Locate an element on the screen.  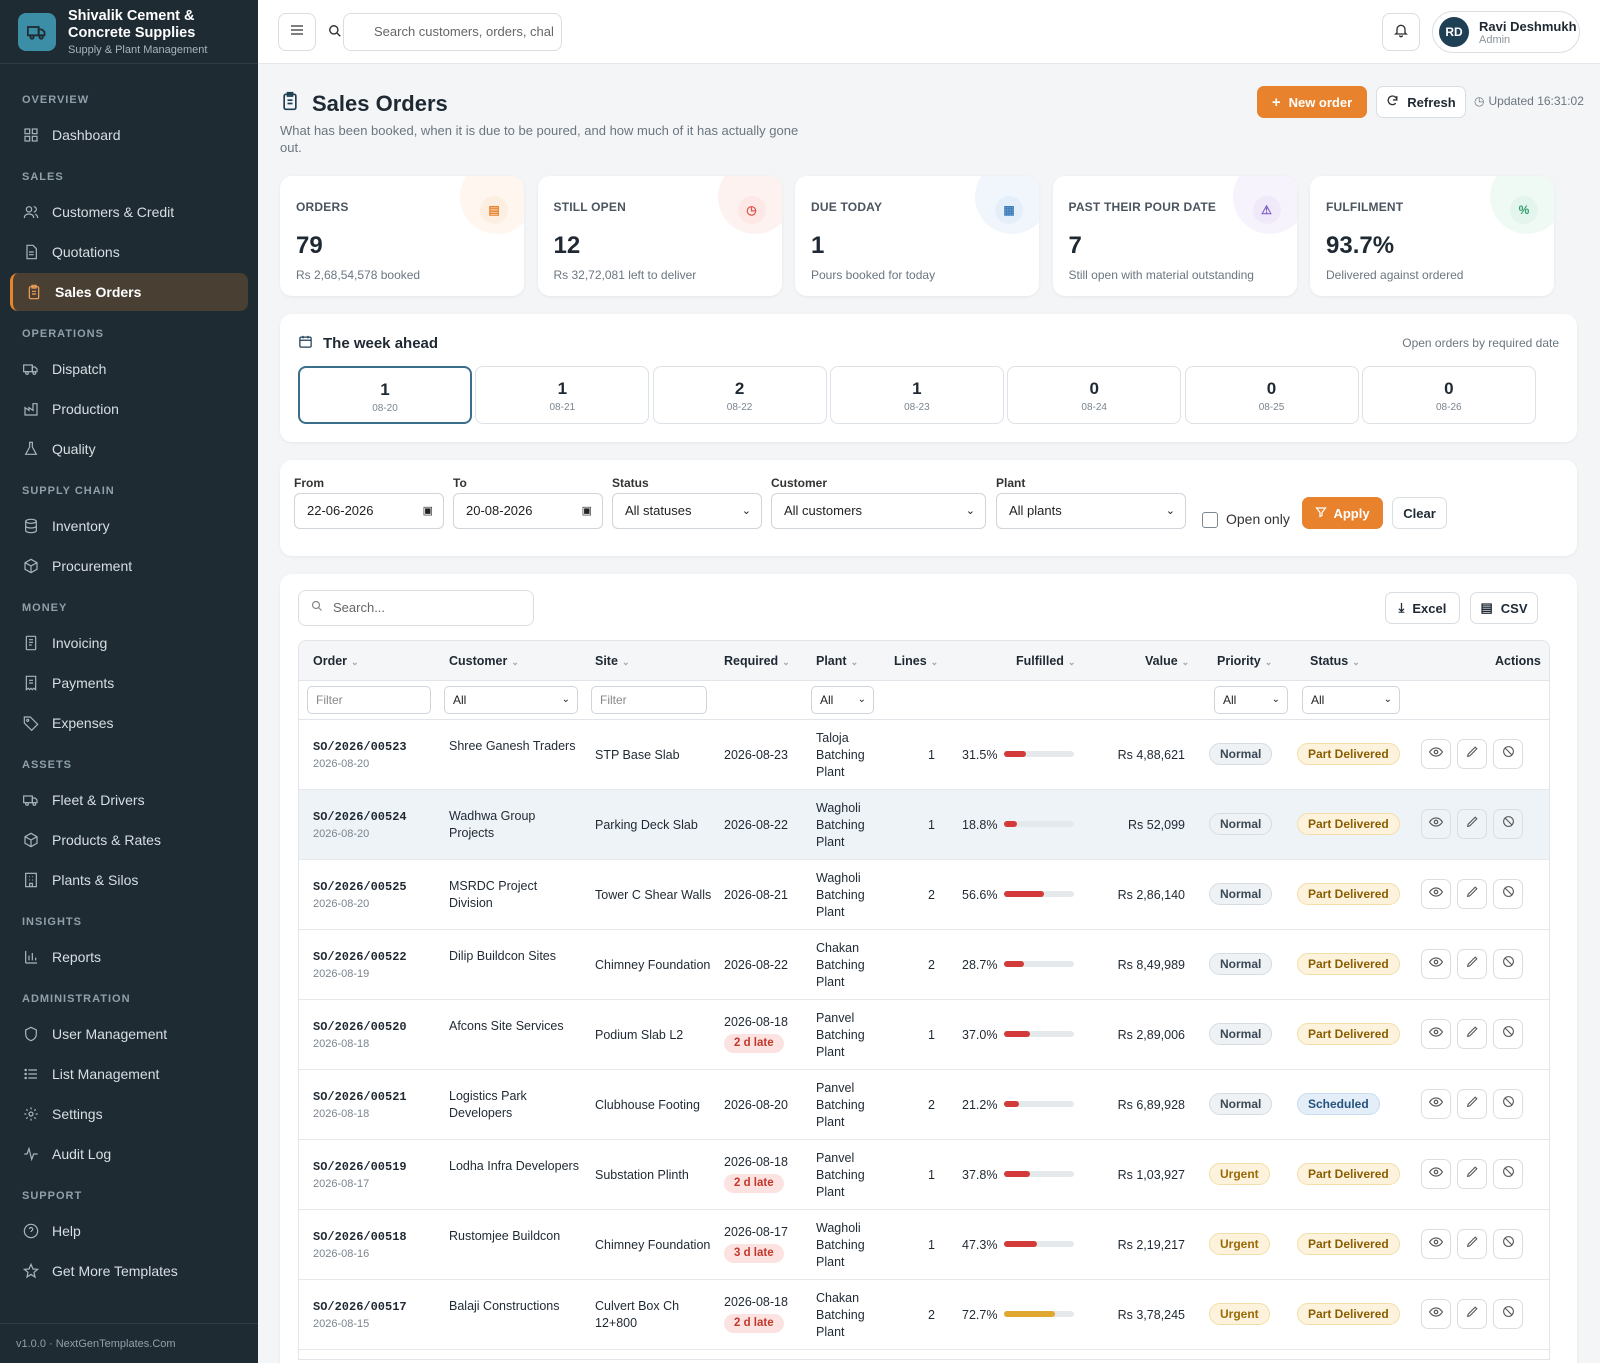
sidebar-item-quality: Quality is located at coordinates (129, 449).